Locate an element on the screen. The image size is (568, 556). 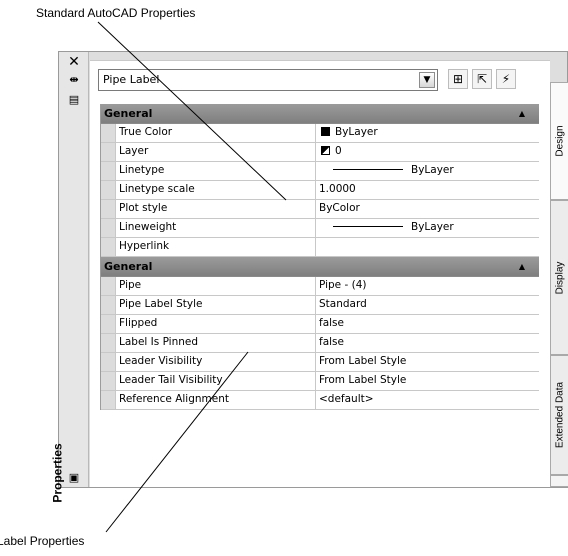
property-row: Lineweight ByLayer is located at coordinates (320, 228).